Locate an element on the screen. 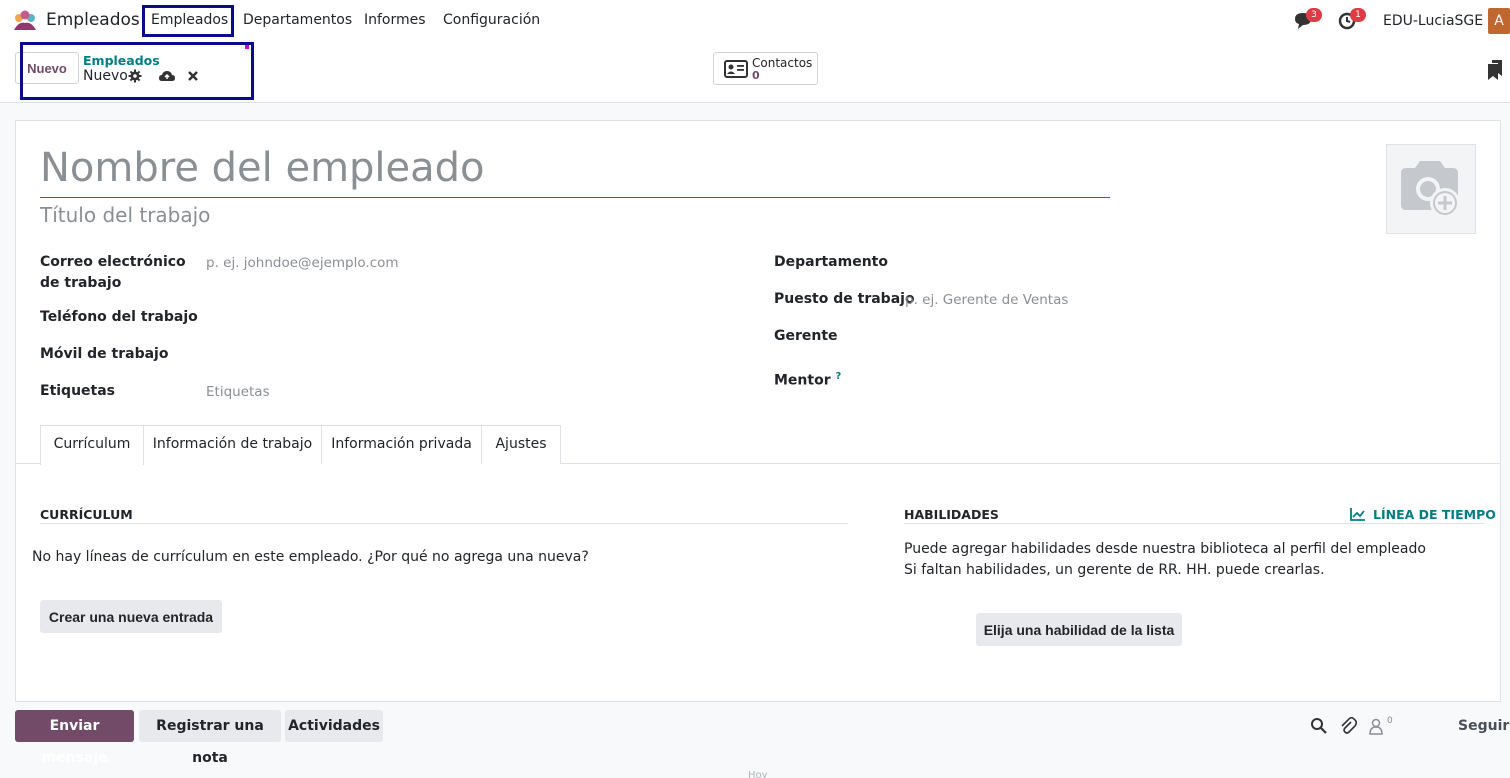 The height and width of the screenshot is (778, 1510). resume-divider is located at coordinates (444, 523).